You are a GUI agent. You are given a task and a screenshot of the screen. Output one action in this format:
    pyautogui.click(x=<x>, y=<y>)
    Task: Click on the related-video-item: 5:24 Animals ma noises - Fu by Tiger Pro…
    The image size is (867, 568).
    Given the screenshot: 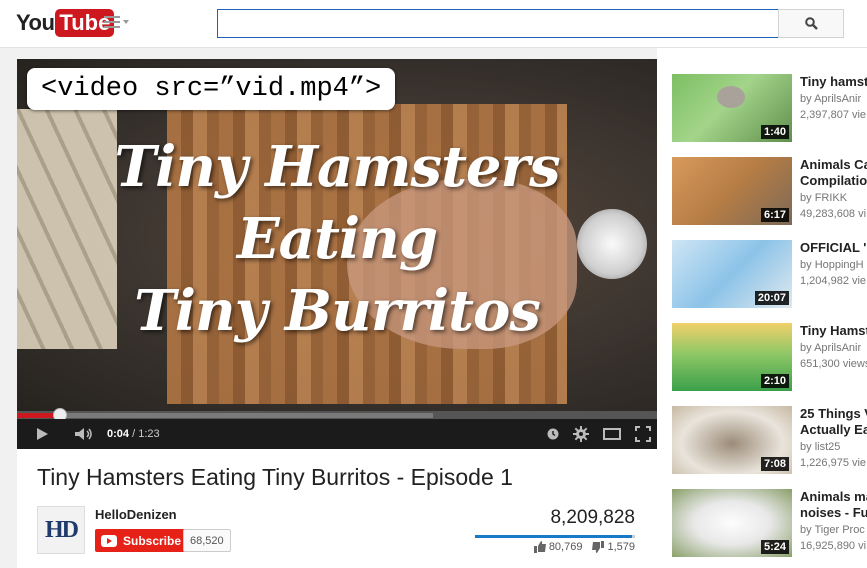 What is the action you would take?
    pyautogui.click(x=769, y=524)
    